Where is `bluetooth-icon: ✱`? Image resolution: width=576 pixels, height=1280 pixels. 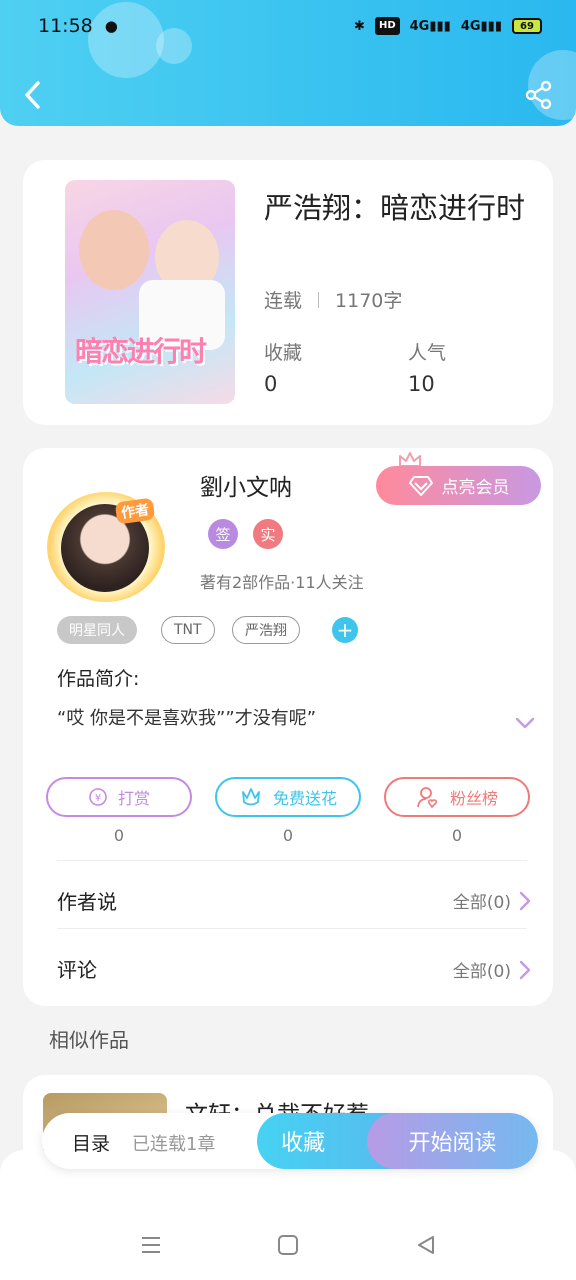 bluetooth-icon: ✱ is located at coordinates (359, 26).